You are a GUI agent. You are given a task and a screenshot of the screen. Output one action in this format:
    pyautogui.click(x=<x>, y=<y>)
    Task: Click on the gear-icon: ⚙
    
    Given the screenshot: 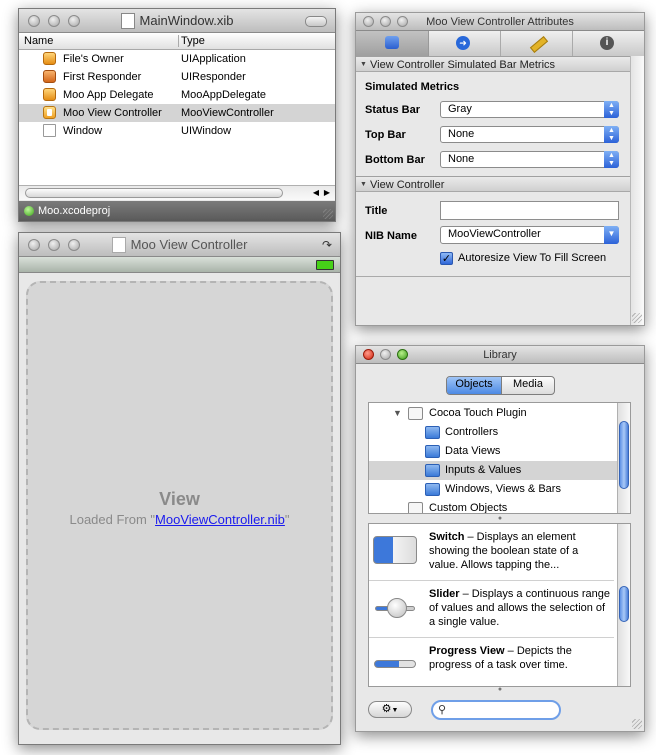 What is the action you would take?
    pyautogui.click(x=386, y=709)
    